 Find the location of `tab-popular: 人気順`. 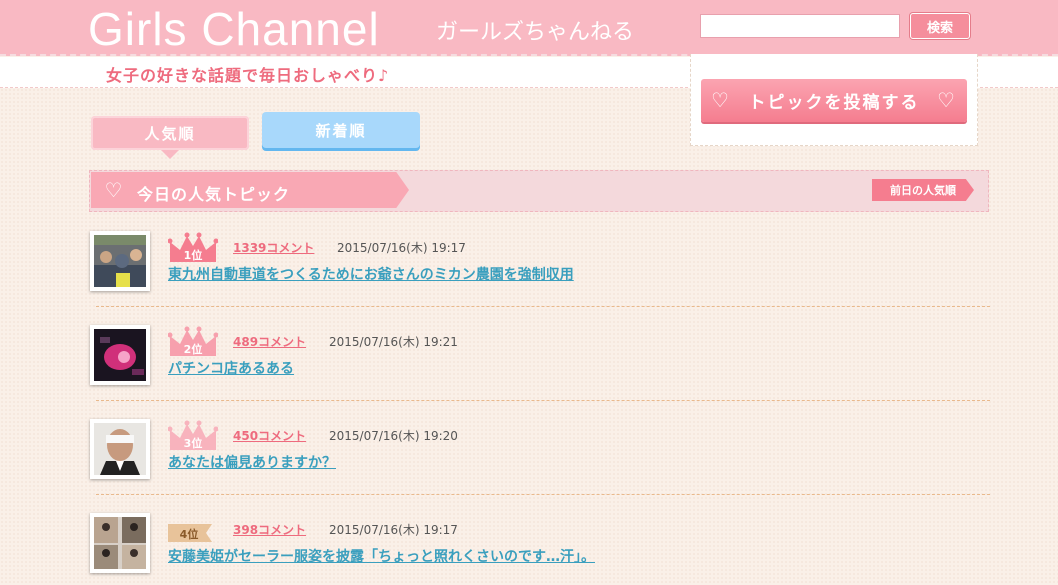

tab-popular: 人気順 is located at coordinates (170, 137).